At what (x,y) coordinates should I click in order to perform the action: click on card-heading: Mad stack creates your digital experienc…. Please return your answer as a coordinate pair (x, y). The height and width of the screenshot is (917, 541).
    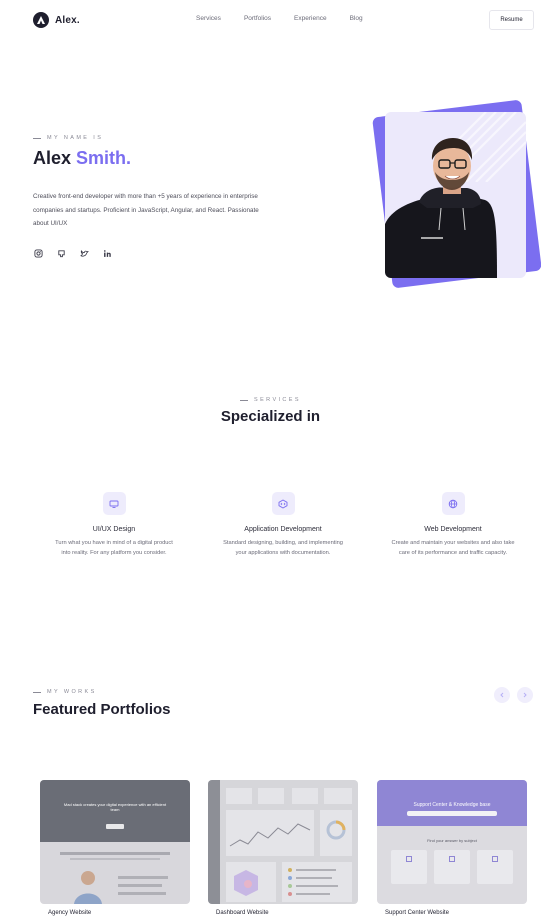
    Looking at the image, I should click on (115, 807).